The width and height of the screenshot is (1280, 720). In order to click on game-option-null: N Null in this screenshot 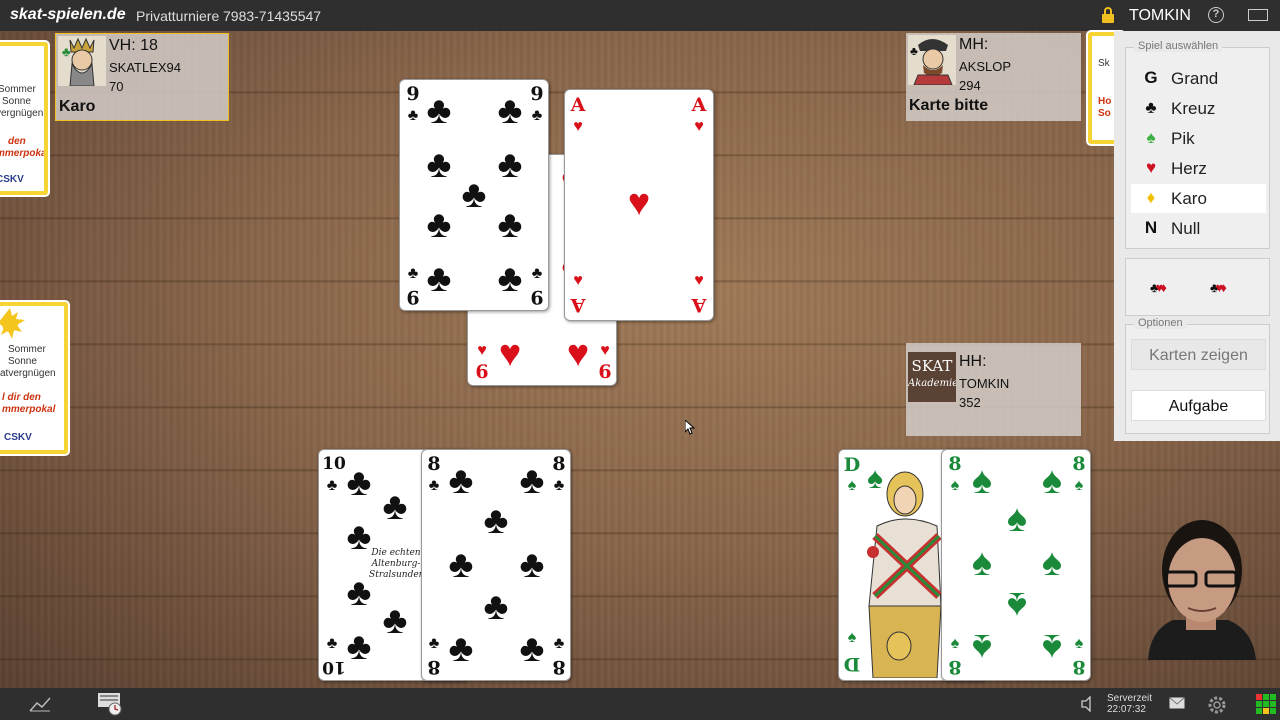, I will do `click(1198, 228)`.